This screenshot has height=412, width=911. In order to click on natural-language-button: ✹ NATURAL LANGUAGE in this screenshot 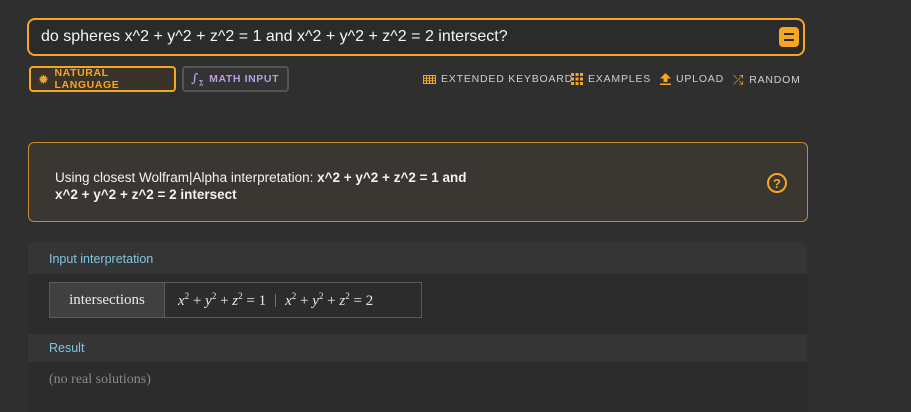, I will do `click(102, 79)`.